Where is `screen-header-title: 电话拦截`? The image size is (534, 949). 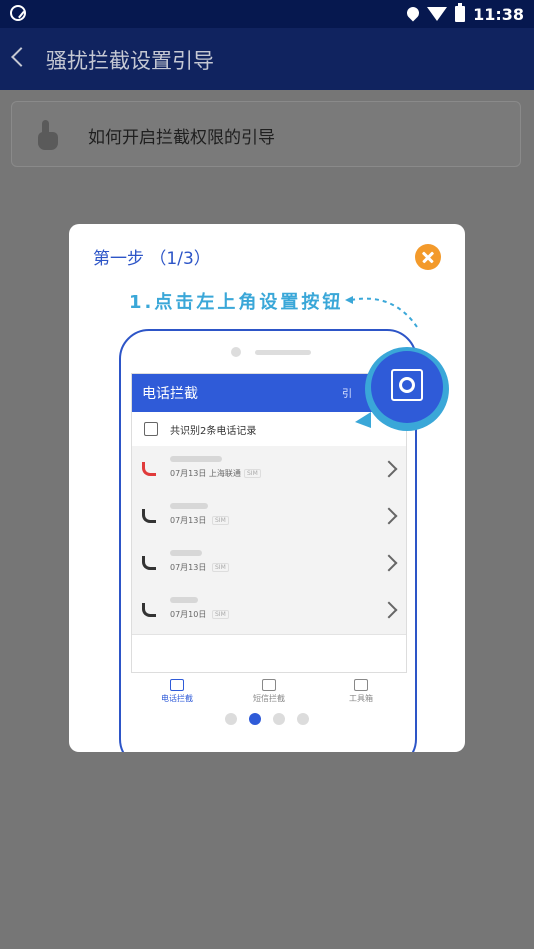
screen-header-title: 电话拦截 is located at coordinates (170, 394).